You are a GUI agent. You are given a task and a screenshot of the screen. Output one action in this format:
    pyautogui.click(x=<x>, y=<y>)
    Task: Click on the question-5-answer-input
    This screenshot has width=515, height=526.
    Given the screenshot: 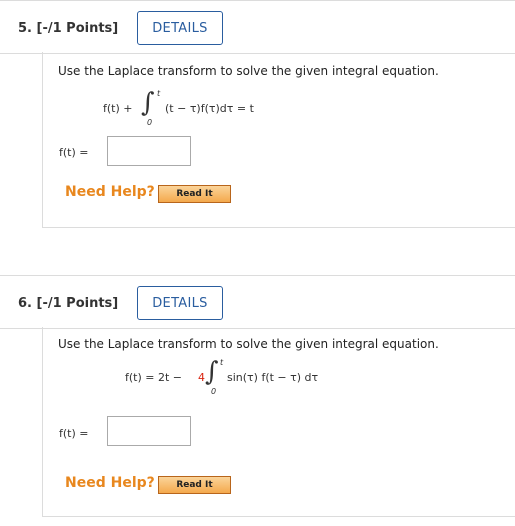 What is the action you would take?
    pyautogui.click(x=149, y=151)
    